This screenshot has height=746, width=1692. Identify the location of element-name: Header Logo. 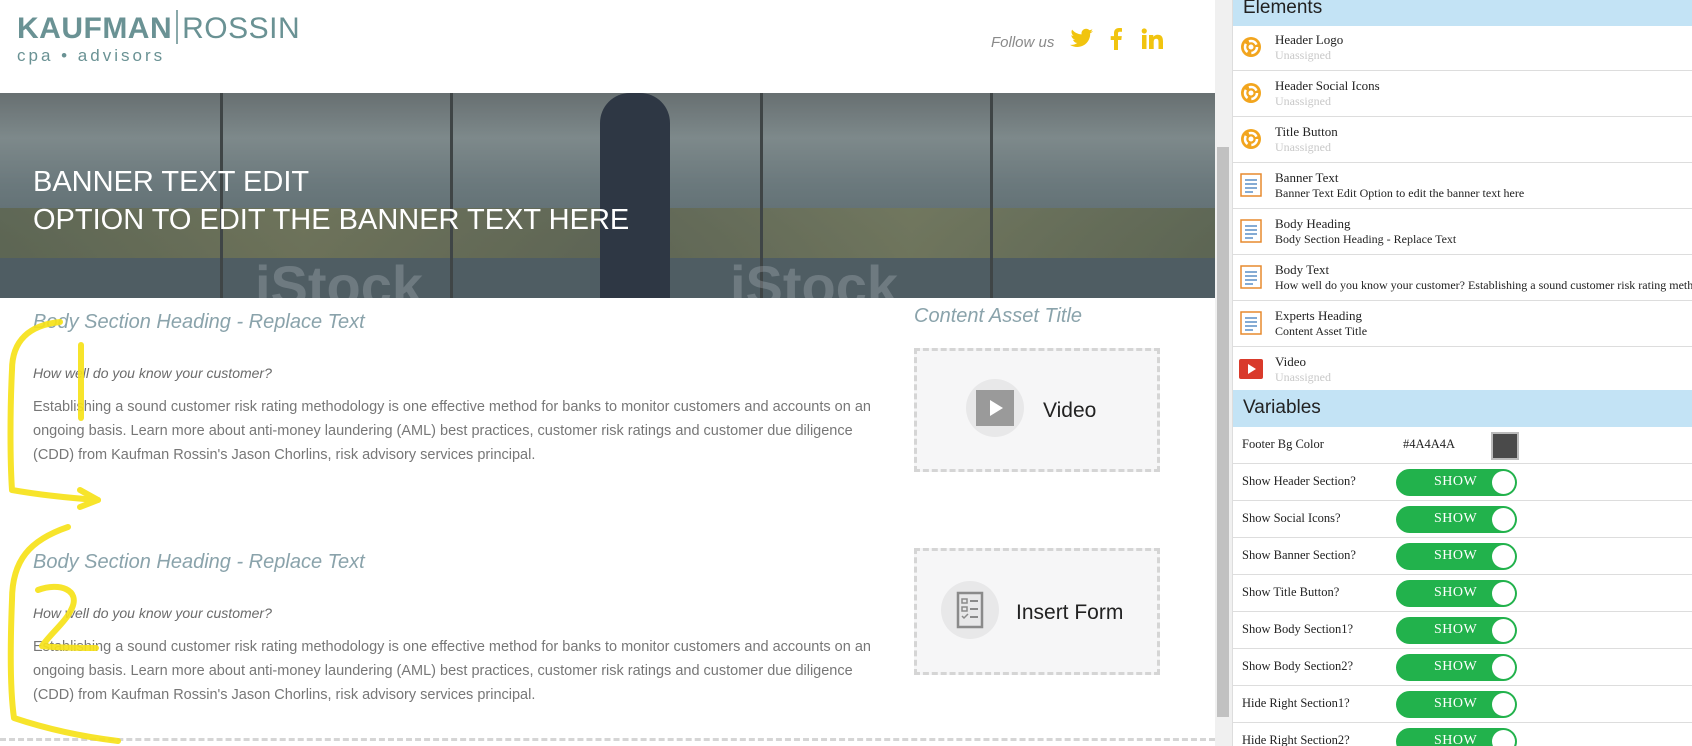
(1309, 39).